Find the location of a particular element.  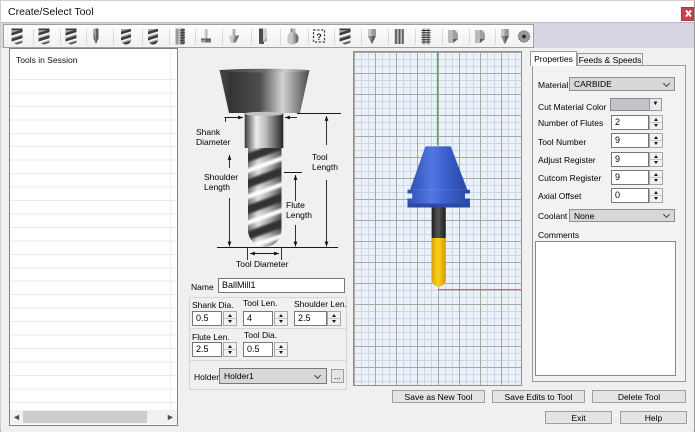

svg-text: Flute is located at coordinates (295, 205).